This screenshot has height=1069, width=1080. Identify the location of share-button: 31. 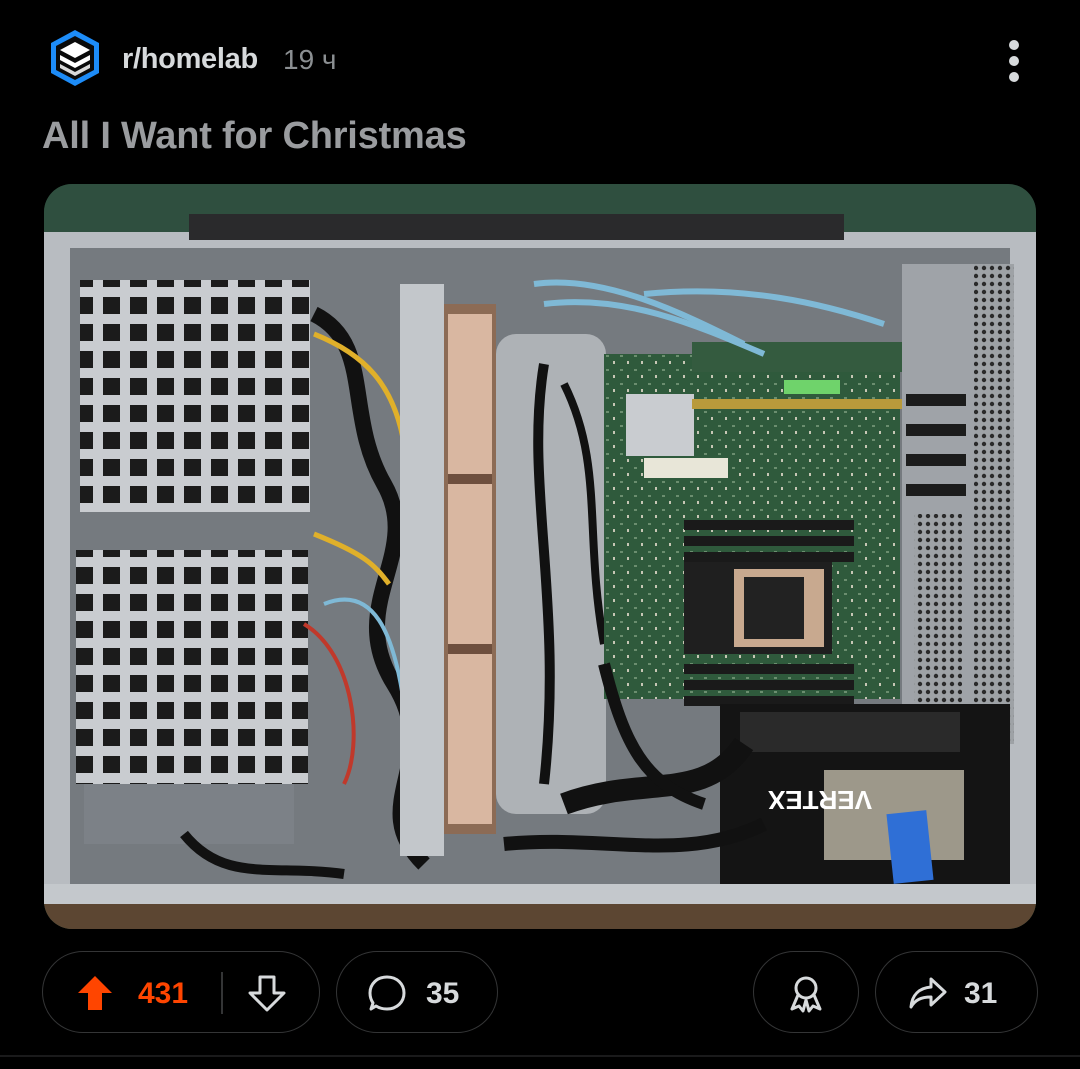
(956, 992).